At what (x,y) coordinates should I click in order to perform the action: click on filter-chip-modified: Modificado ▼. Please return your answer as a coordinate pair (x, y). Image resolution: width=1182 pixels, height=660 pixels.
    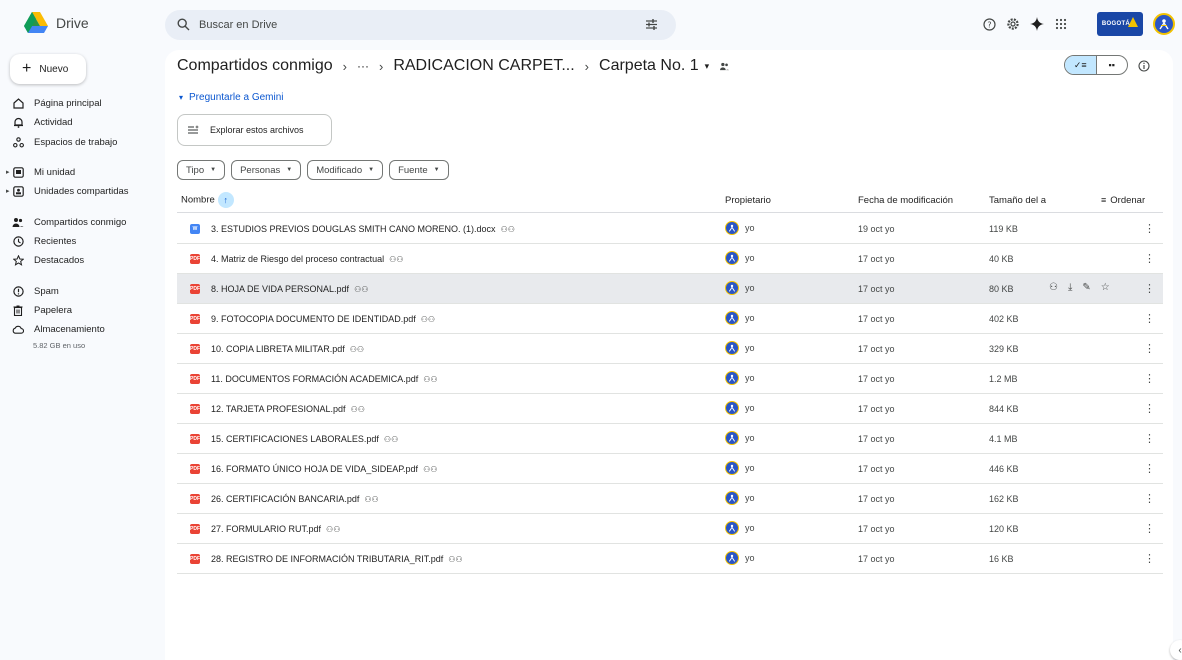
    Looking at the image, I should click on (345, 170).